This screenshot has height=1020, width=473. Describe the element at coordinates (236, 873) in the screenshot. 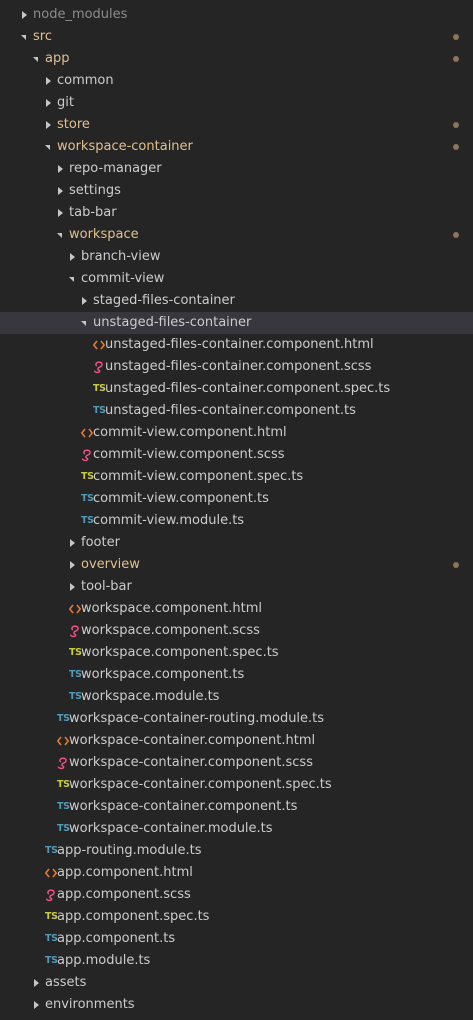

I see `file-row-app-component-html: app.component.html` at that location.